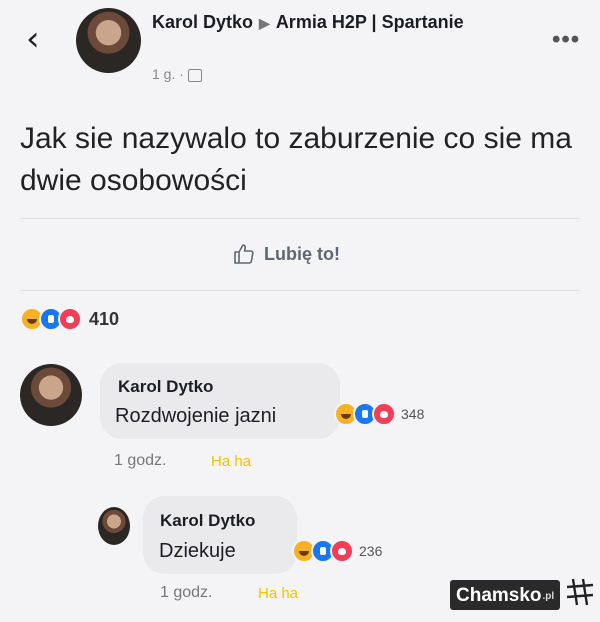 The height and width of the screenshot is (622, 600). I want to click on reply-time: 1 godz., so click(186, 593).